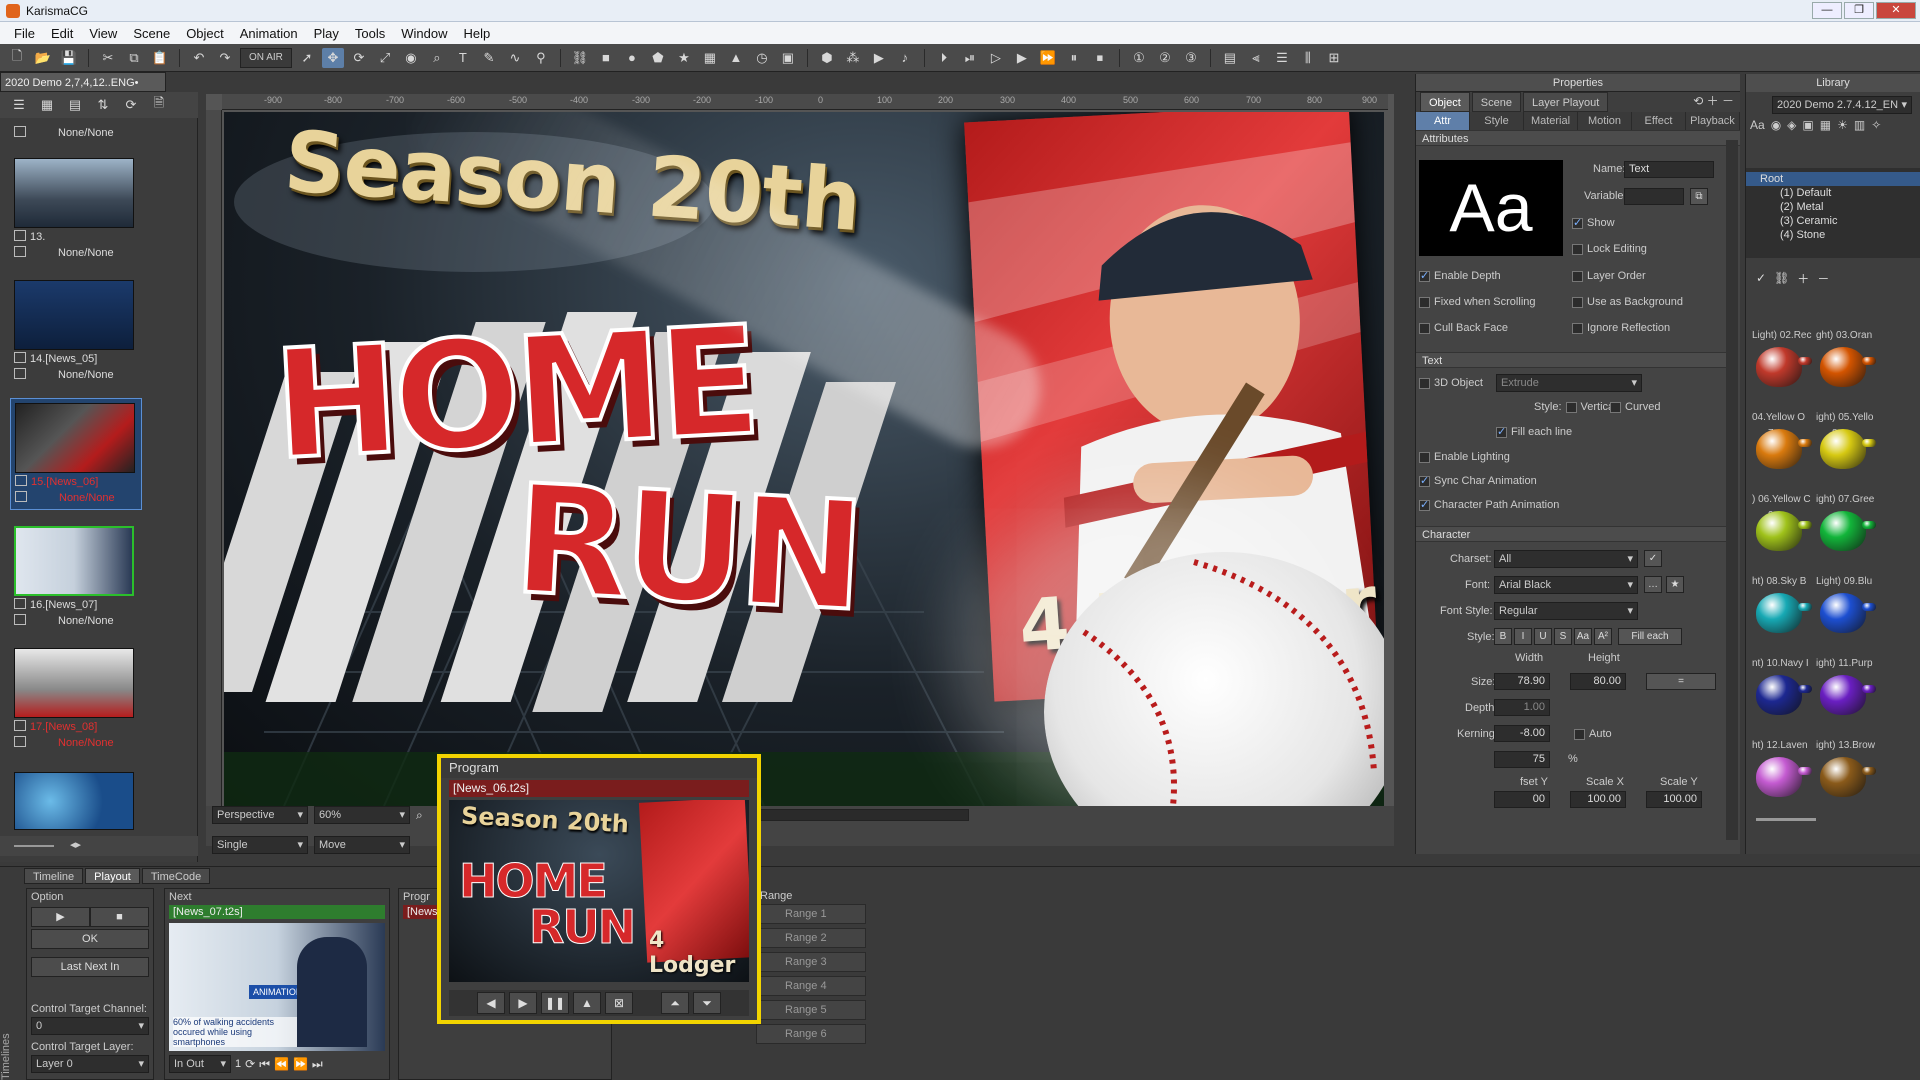 The height and width of the screenshot is (1080, 1920). What do you see at coordinates (1699, 196) in the screenshot?
I see `variable-picker-icon: ⧉` at bounding box center [1699, 196].